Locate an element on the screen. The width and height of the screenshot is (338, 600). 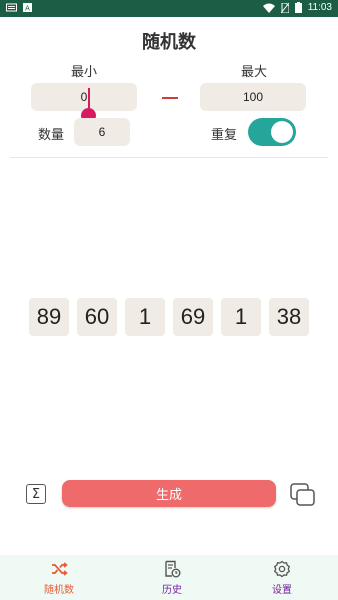
nav-item-settings: 设置 is located at coordinates (282, 577).